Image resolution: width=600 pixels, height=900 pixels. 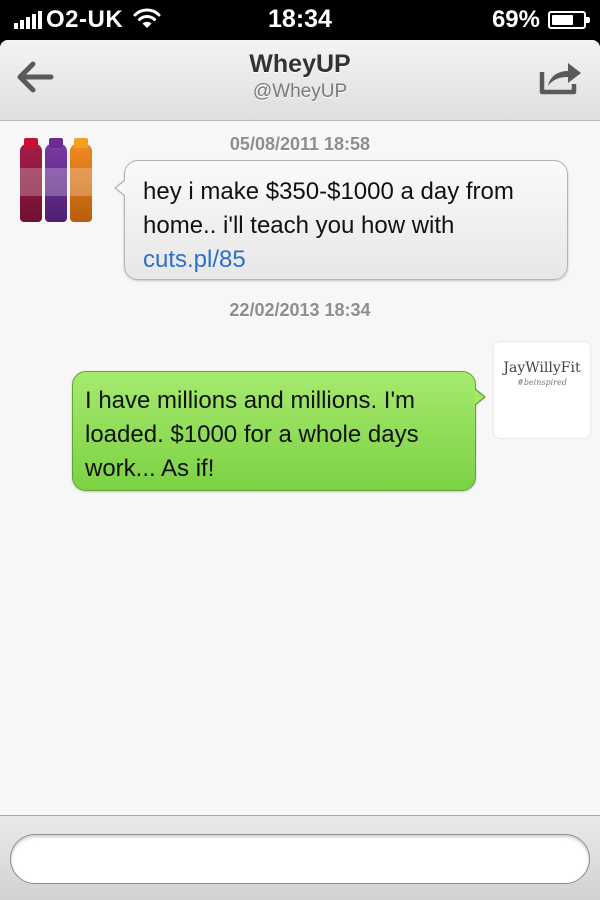 What do you see at coordinates (515, 19) in the screenshot?
I see `battery-percent: 69%` at bounding box center [515, 19].